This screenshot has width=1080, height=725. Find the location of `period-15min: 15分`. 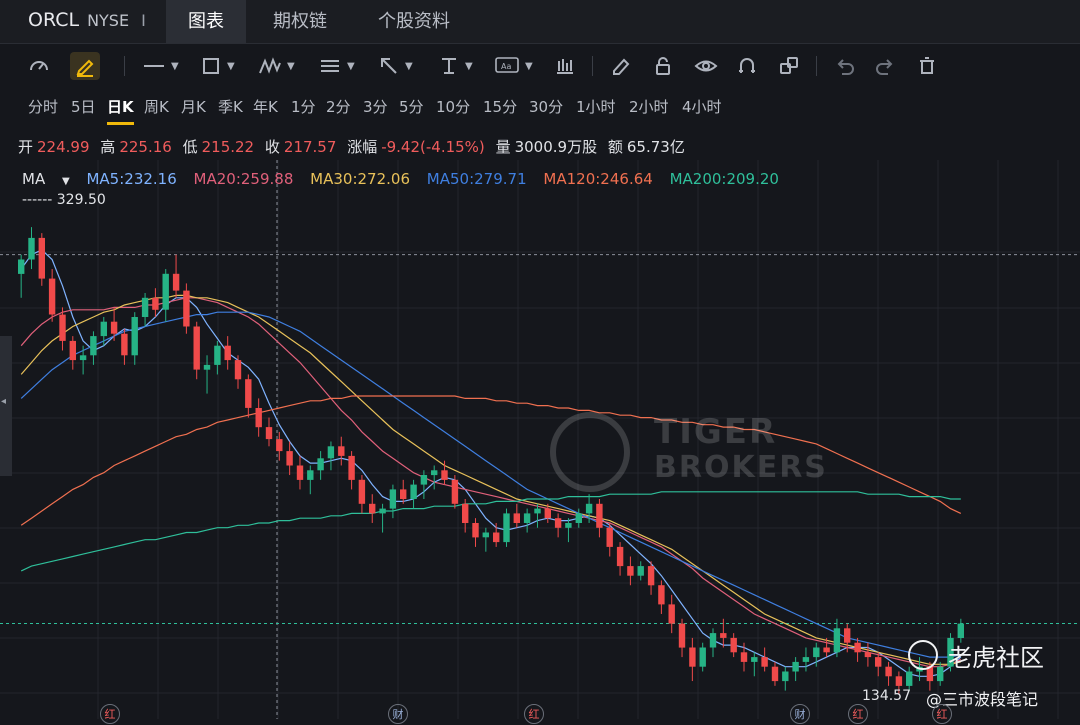

period-15min: 15分 is located at coordinates (500, 106).